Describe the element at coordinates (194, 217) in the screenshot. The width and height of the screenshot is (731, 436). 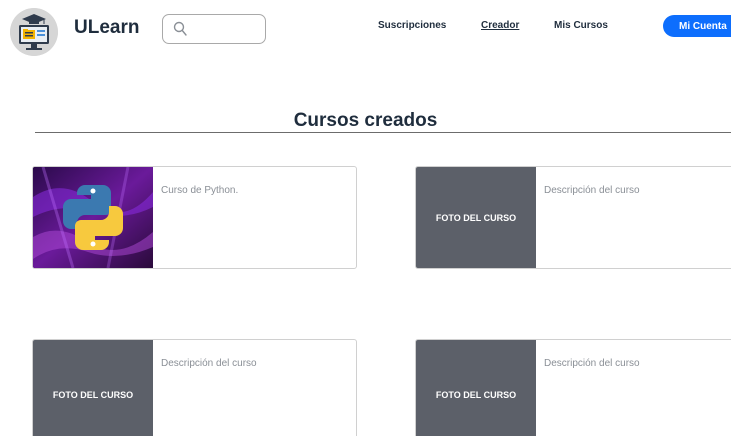
I see `course-card: Curso de Python.` at that location.